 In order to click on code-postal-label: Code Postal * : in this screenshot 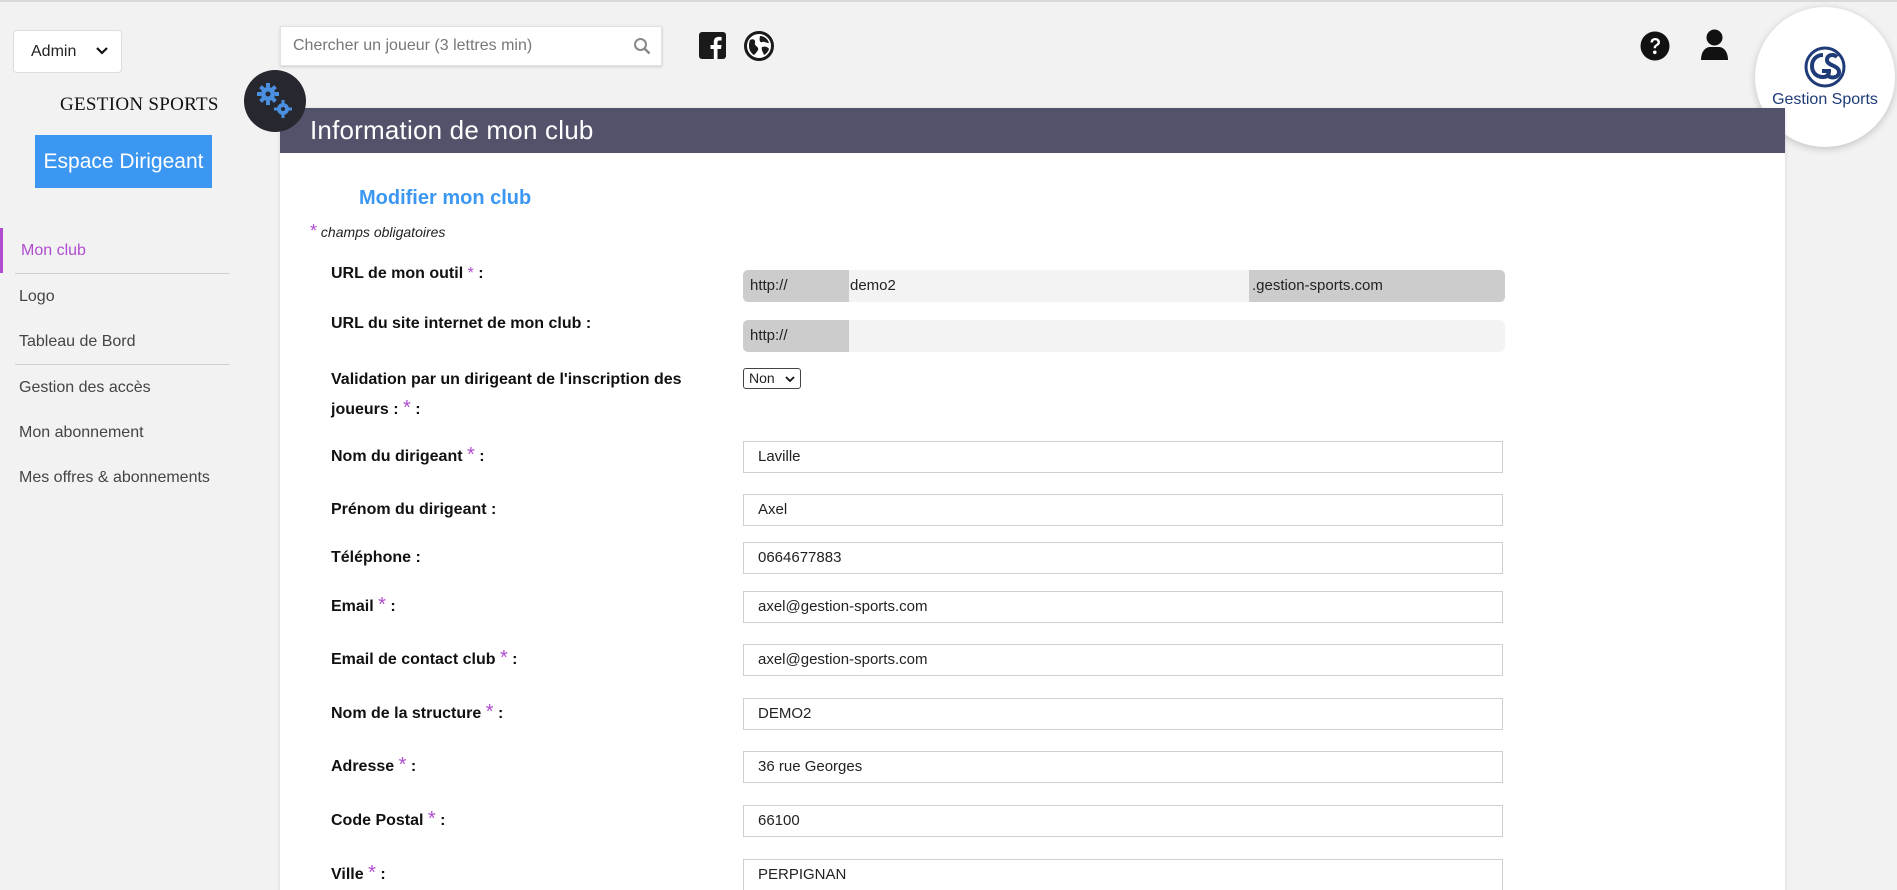, I will do `click(388, 819)`.